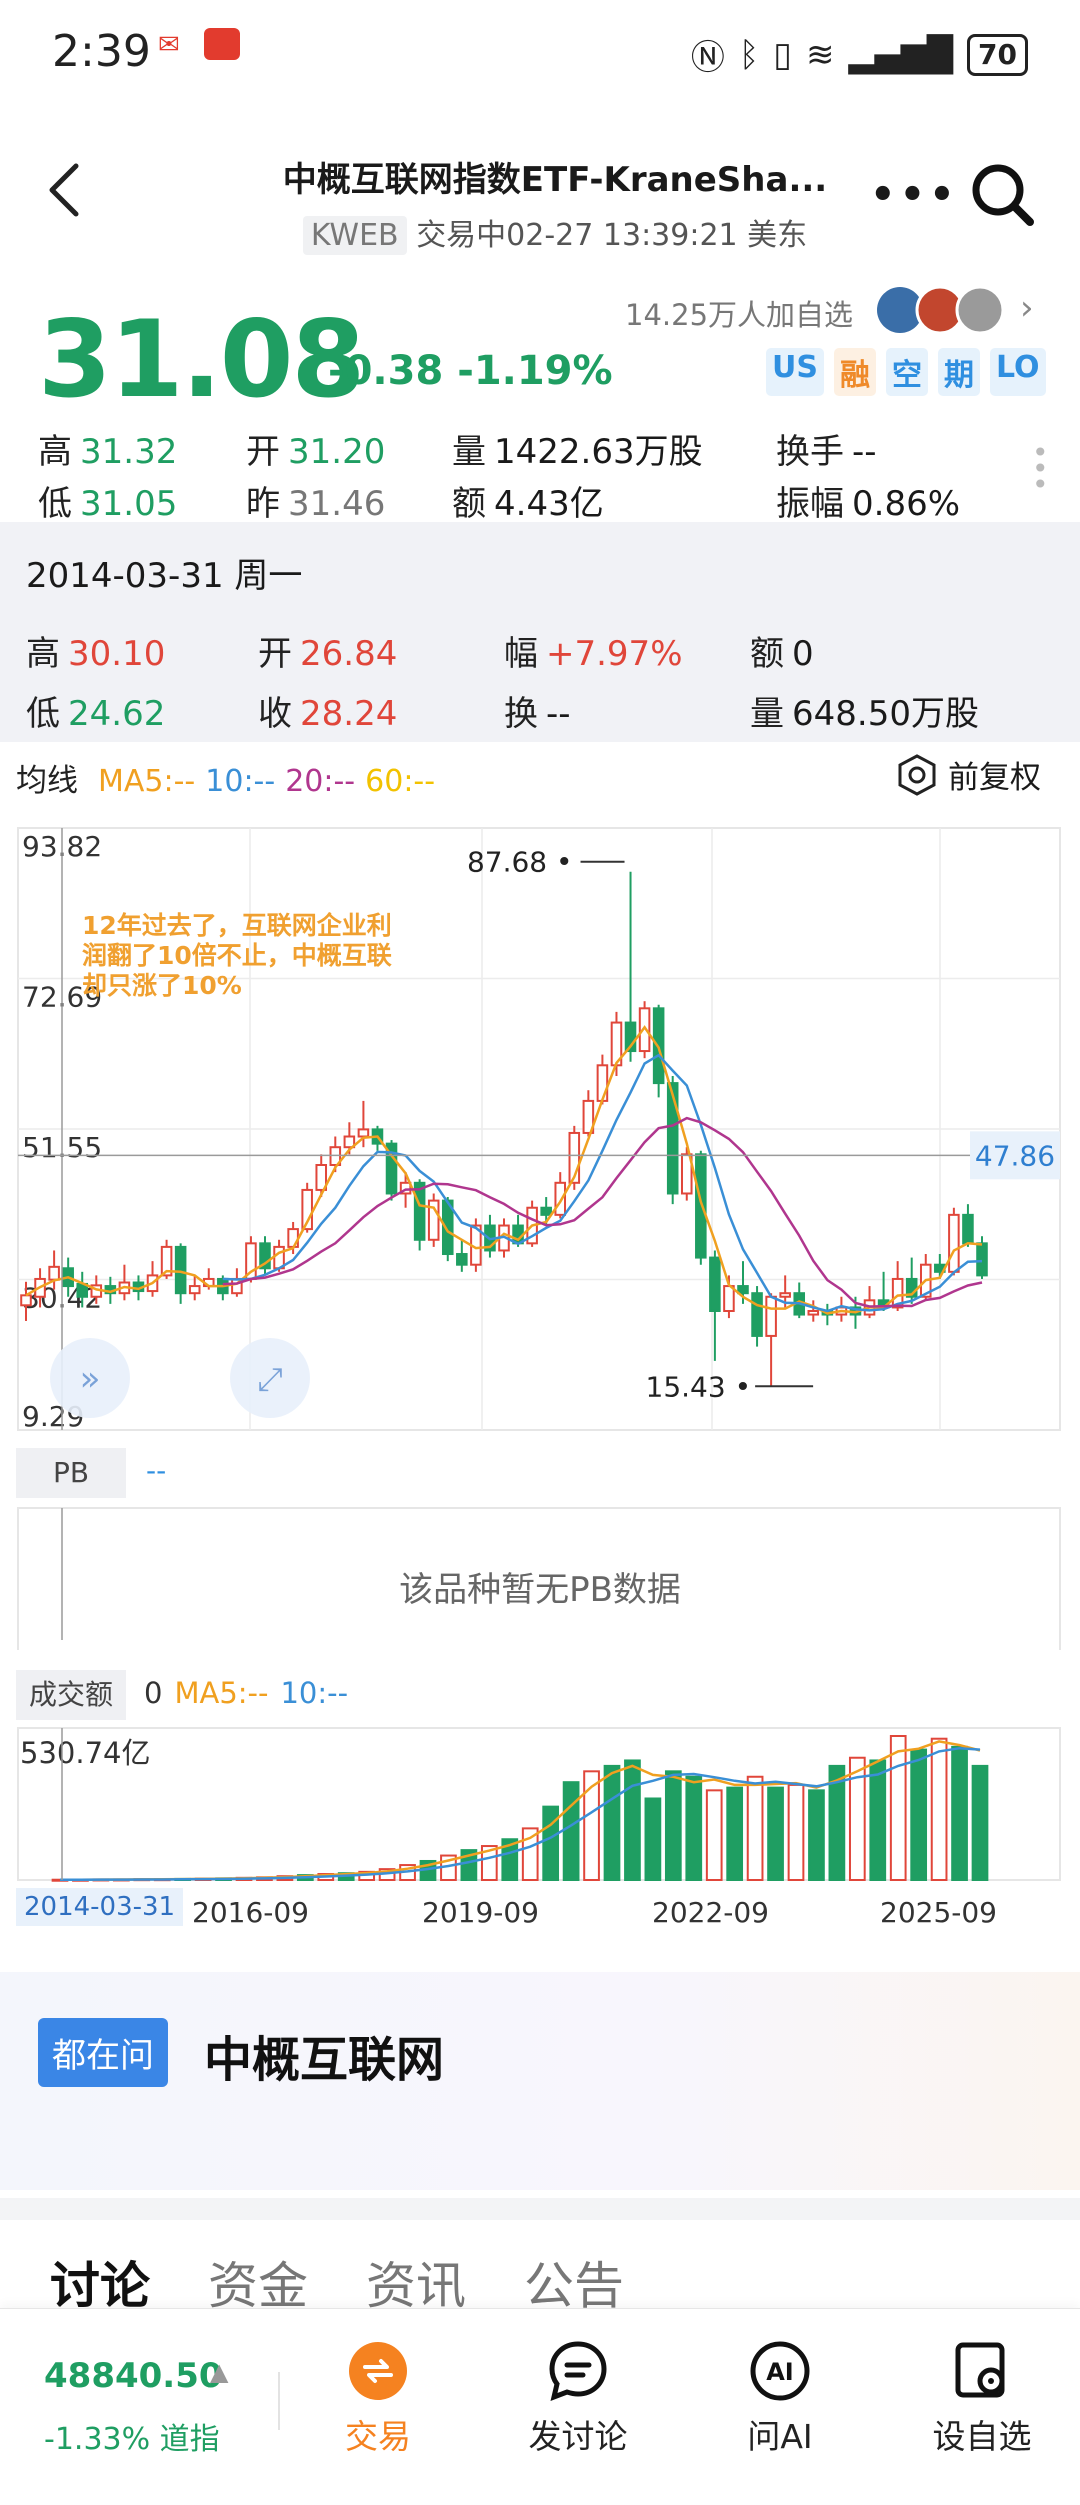 Image resolution: width=1080 pixels, height=2505 pixels. Describe the element at coordinates (942, 310) in the screenshot. I see `watcher-avatars` at that location.